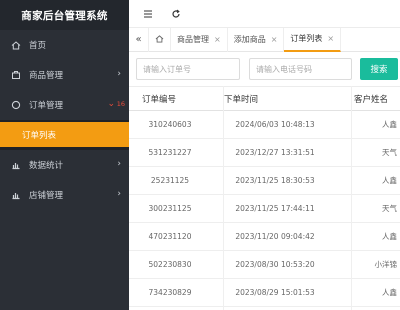 Image resolution: width=400 pixels, height=310 pixels. What do you see at coordinates (306, 38) in the screenshot?
I see `tab-label: 订单列表` at bounding box center [306, 38].